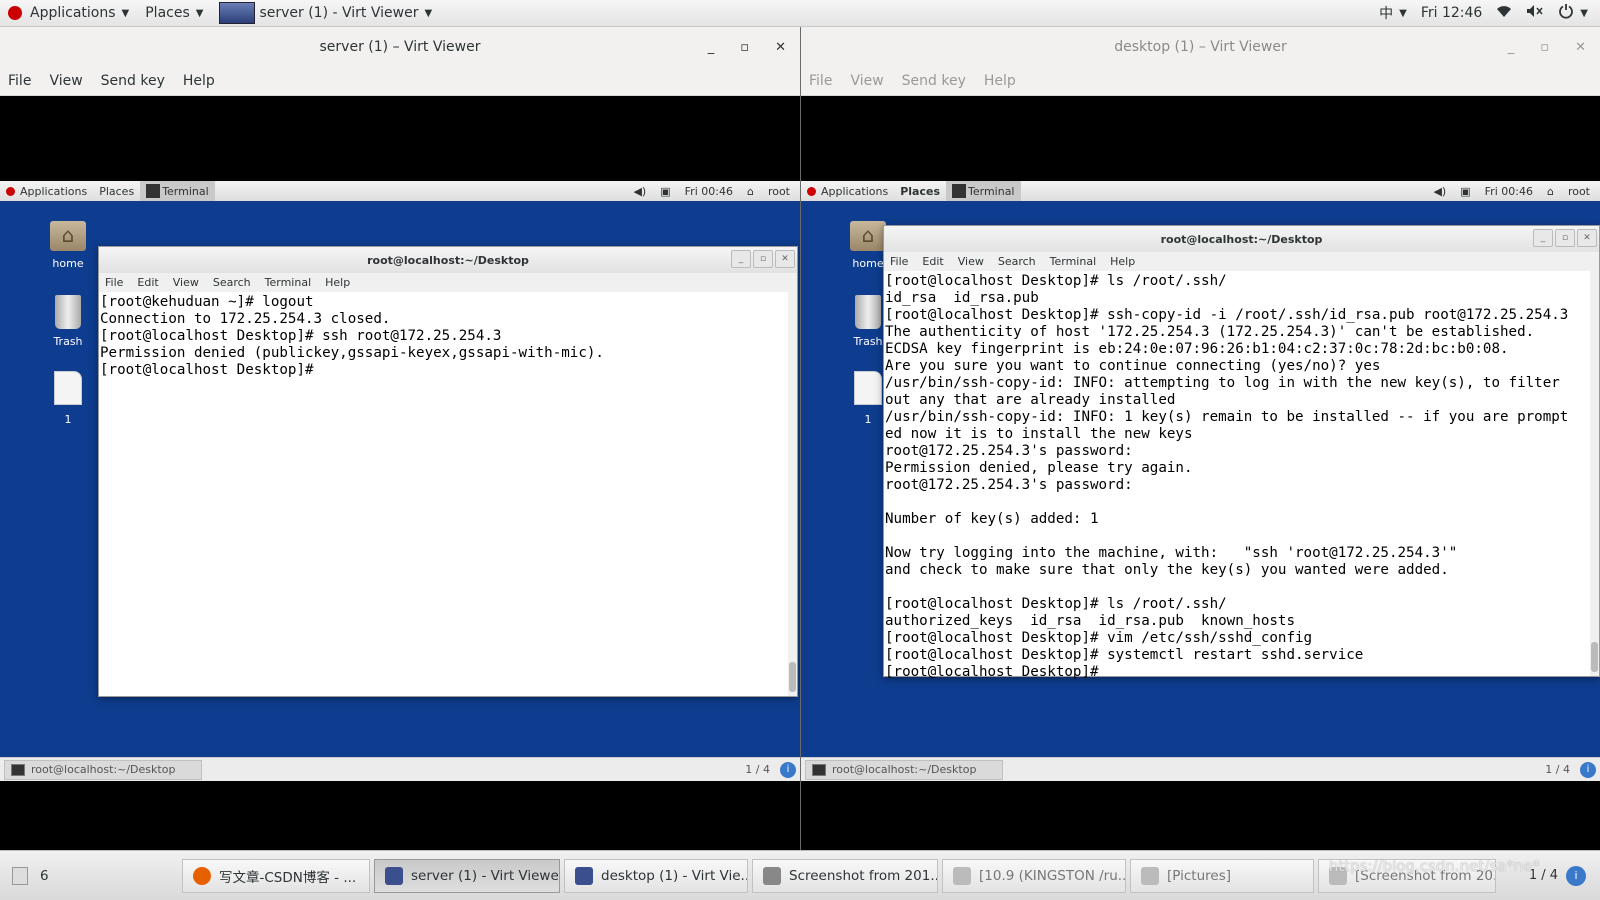 The width and height of the screenshot is (1600, 900). Describe the element at coordinates (991, 191) in the screenshot. I see `guest-terminal-label: Terminal` at that location.